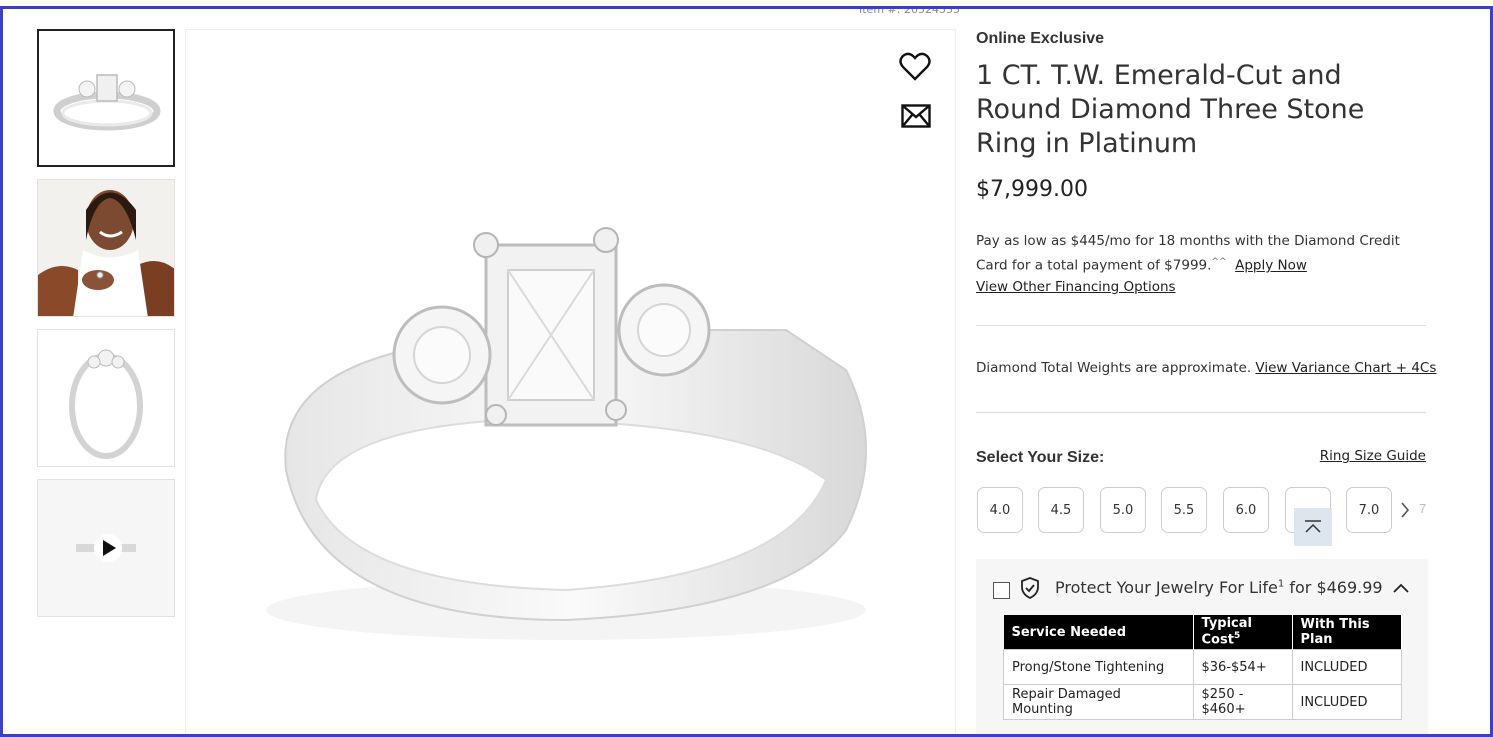 This screenshot has width=1493, height=737. What do you see at coordinates (1246, 510) in the screenshot?
I see `size-option-6-0: 6.0` at bounding box center [1246, 510].